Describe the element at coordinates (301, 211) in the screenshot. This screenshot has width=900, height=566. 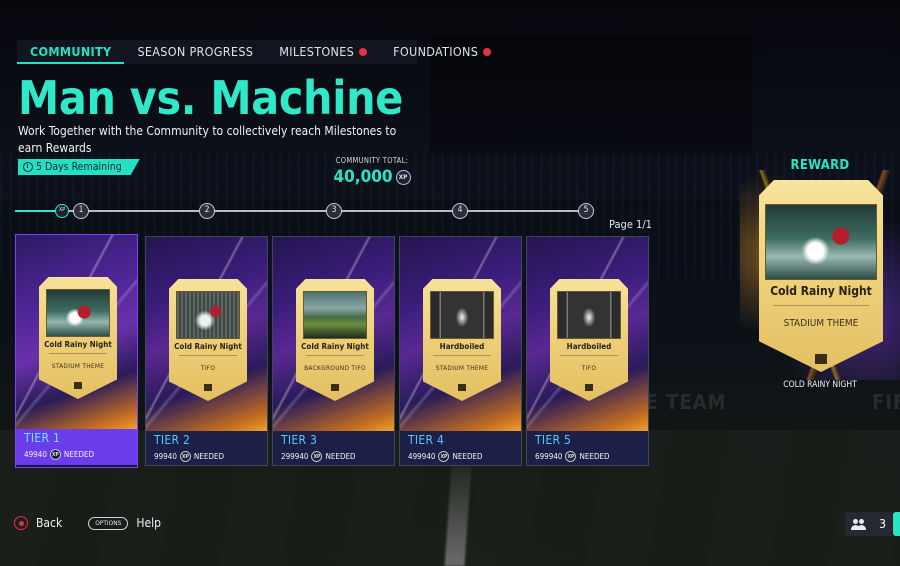
I see `track-line` at that location.